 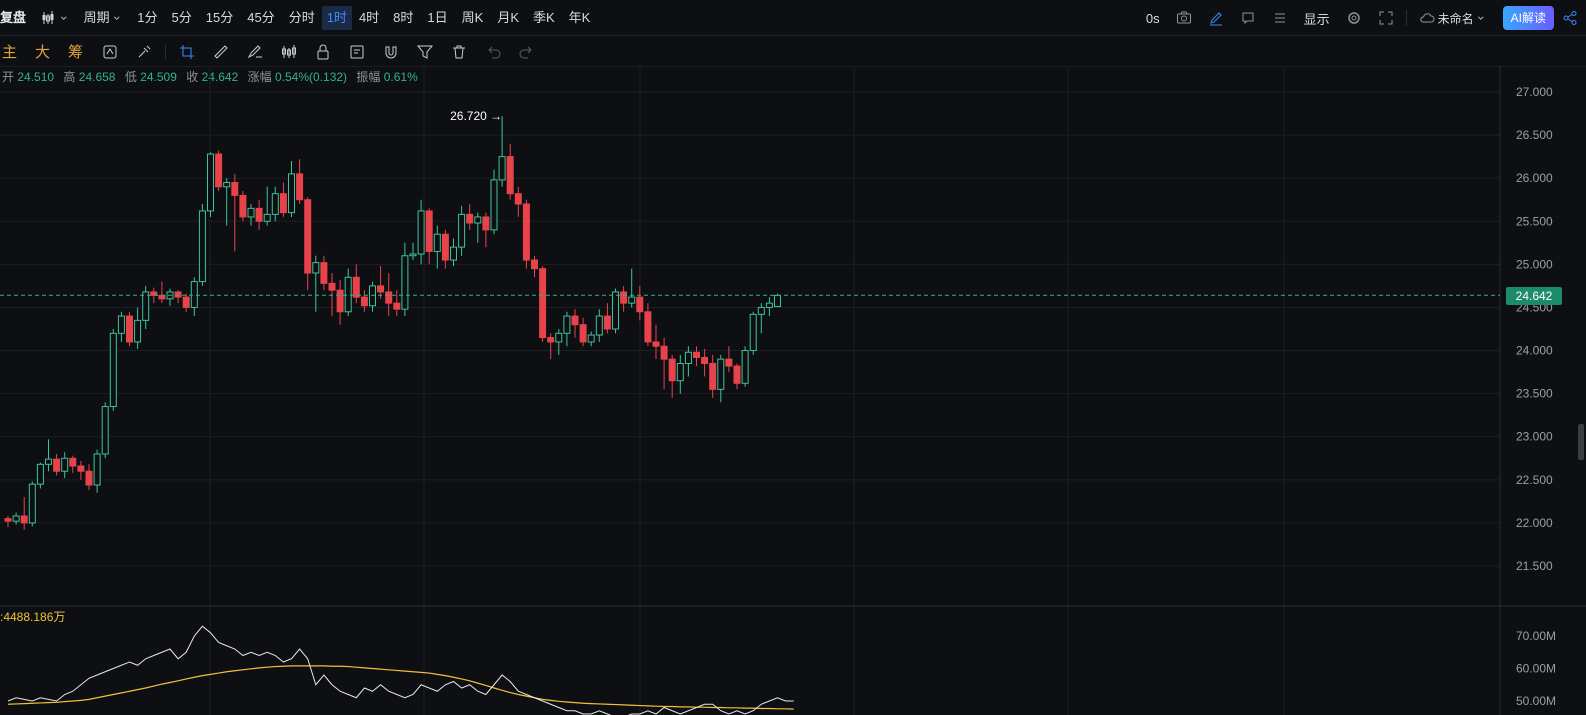 I want to click on seconds-display: 0s, so click(x=1152, y=18).